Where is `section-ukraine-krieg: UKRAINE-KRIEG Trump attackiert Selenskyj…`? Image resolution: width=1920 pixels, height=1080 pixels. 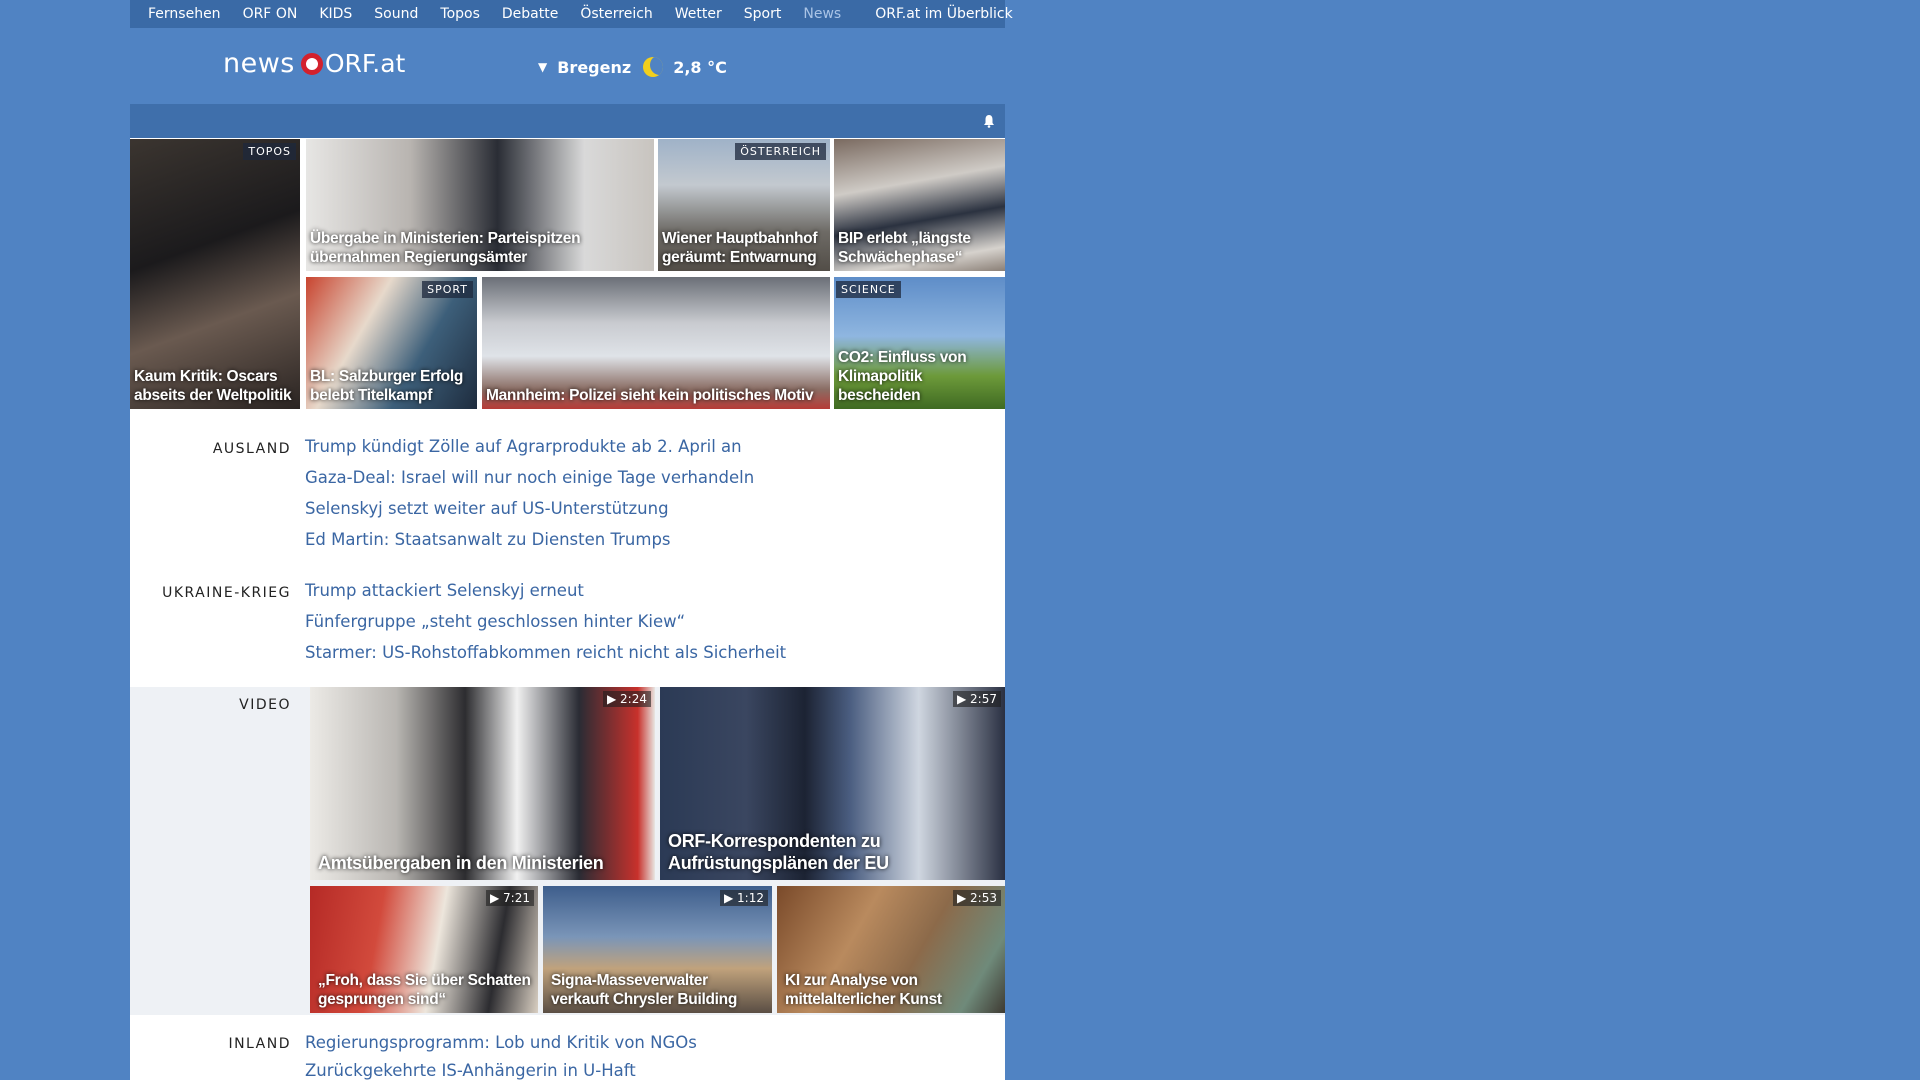
section-ukraine-krieg: UKRAINE-KRIEG Trump attackiert Selenskyj… is located at coordinates (567, 621).